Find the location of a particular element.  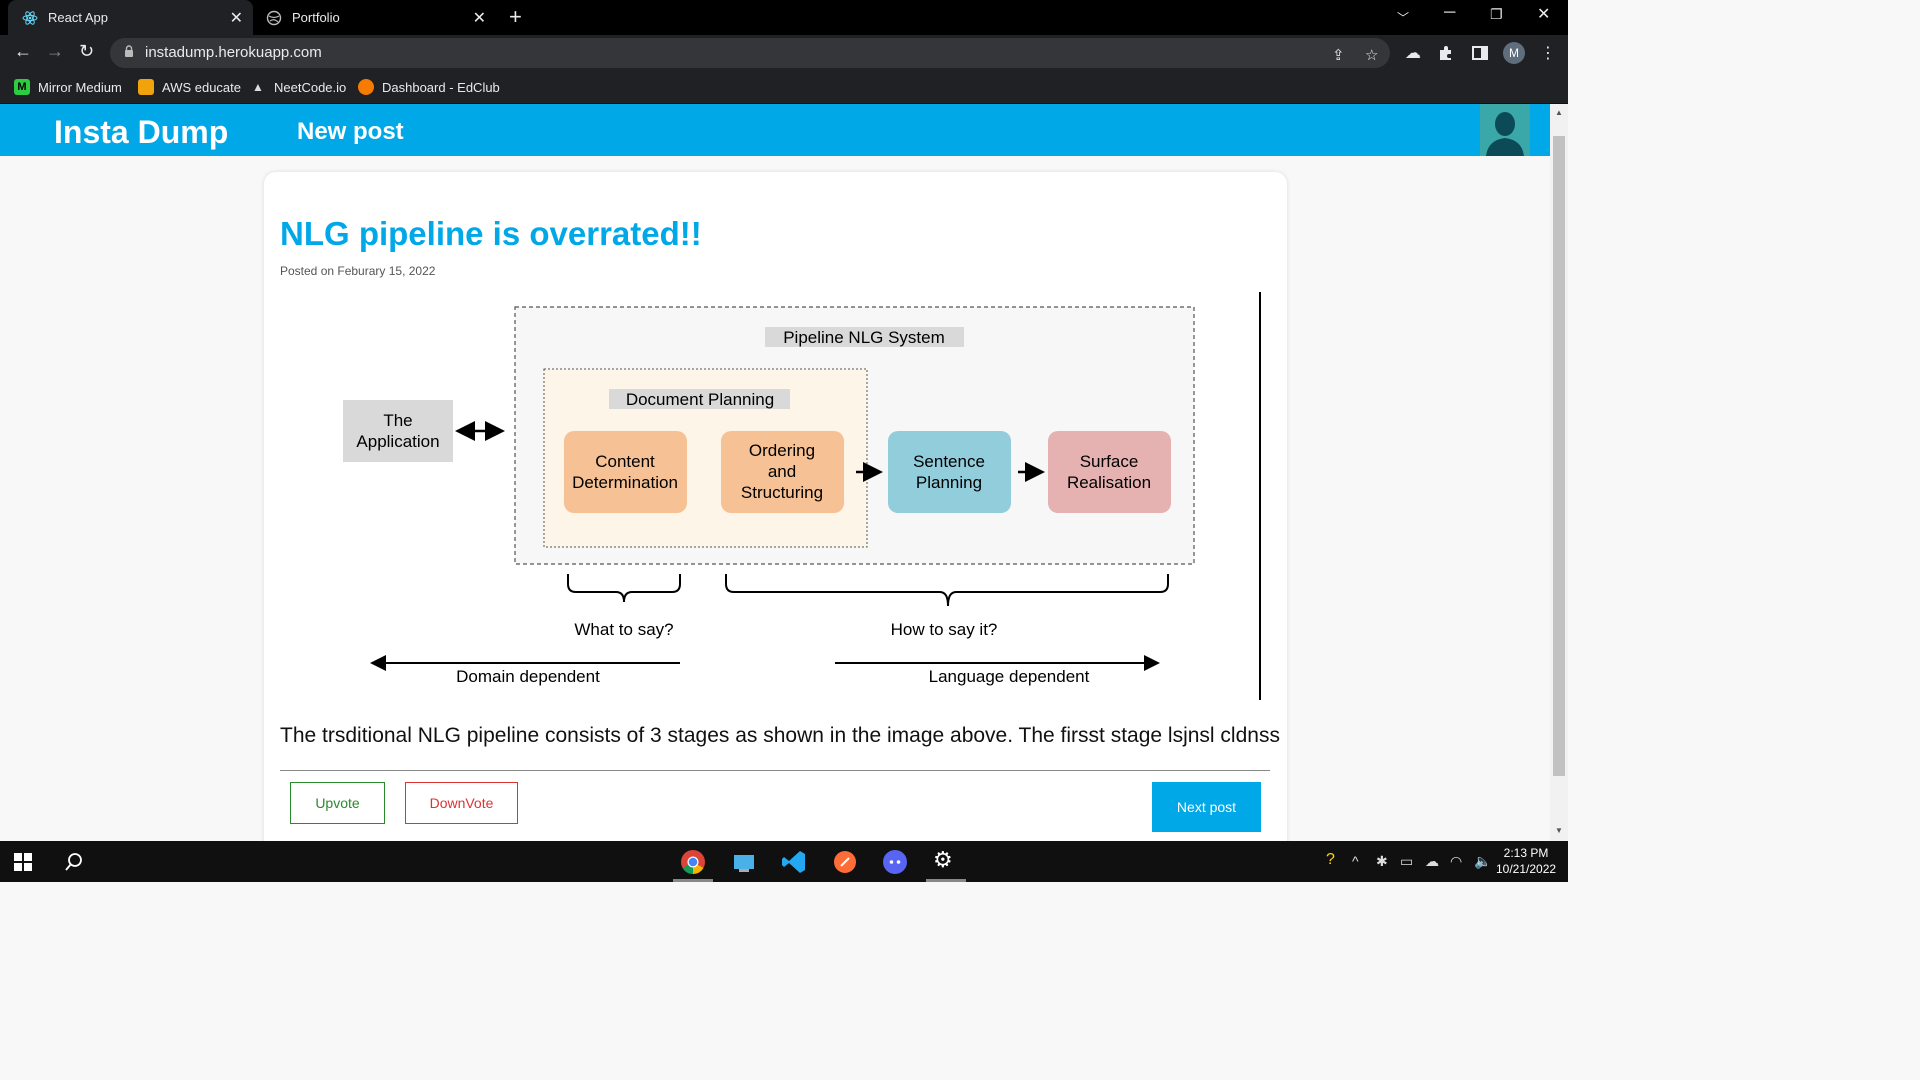

surface-realisation-box is located at coordinates (1109, 472).